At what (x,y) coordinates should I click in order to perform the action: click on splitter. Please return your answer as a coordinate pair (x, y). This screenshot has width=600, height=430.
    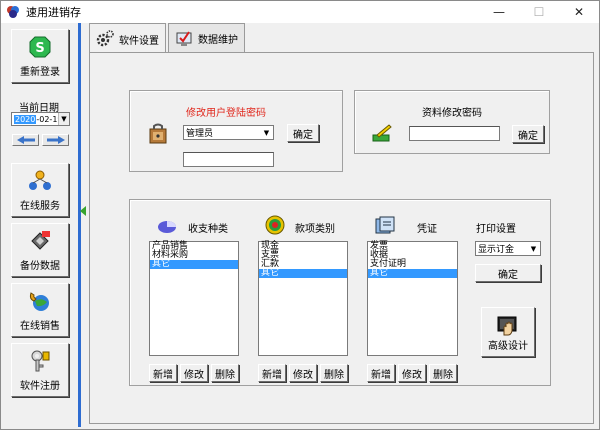
    Looking at the image, I should click on (83, 225).